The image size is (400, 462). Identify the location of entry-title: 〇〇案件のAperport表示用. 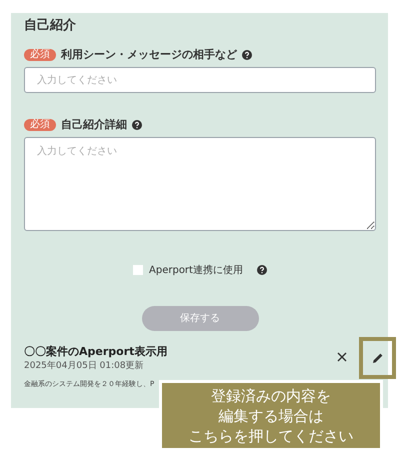
(96, 352).